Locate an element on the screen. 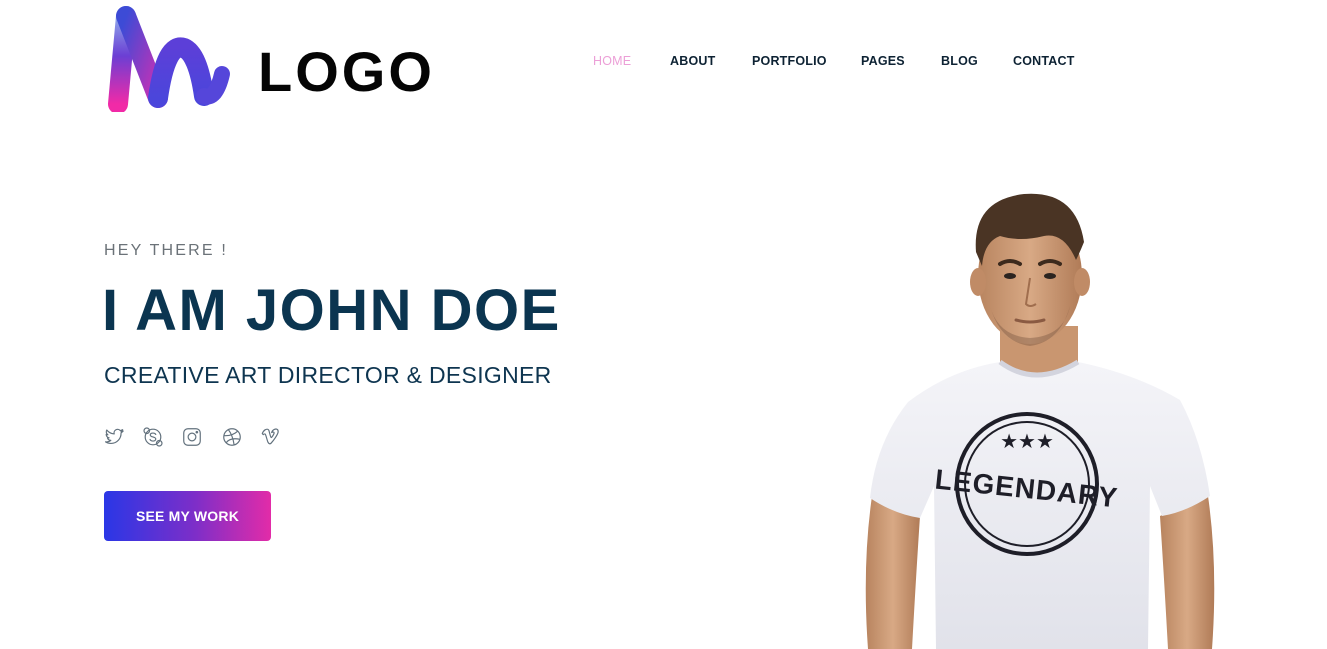 Image resolution: width=1327 pixels, height=649 pixels. instagram-icon is located at coordinates (192, 437).